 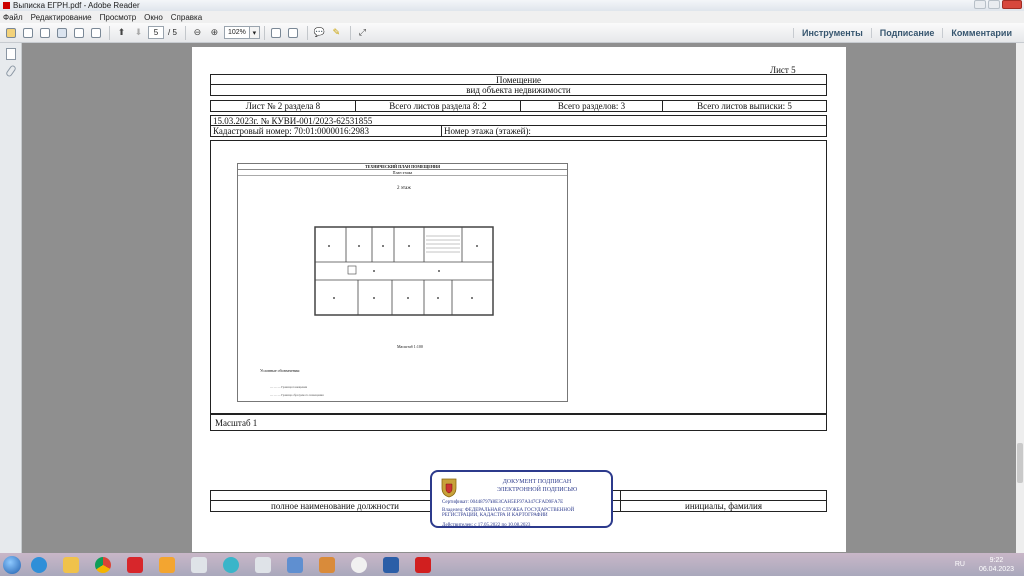 I want to click on save-button, so click(x=61, y=33).